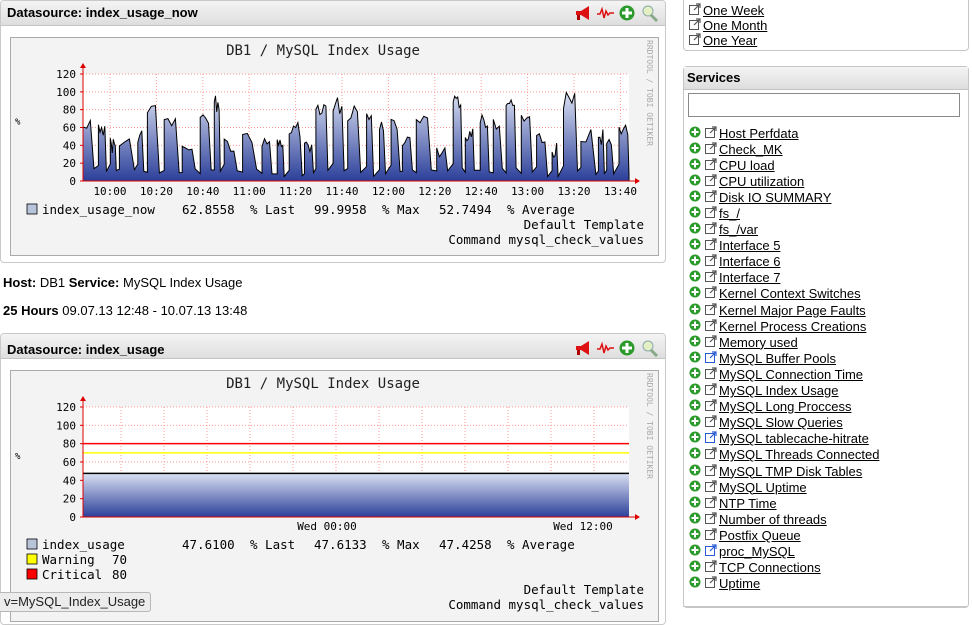 The height and width of the screenshot is (625, 972). I want to click on service-link: MySQL tablecache-hitrate, so click(794, 438).